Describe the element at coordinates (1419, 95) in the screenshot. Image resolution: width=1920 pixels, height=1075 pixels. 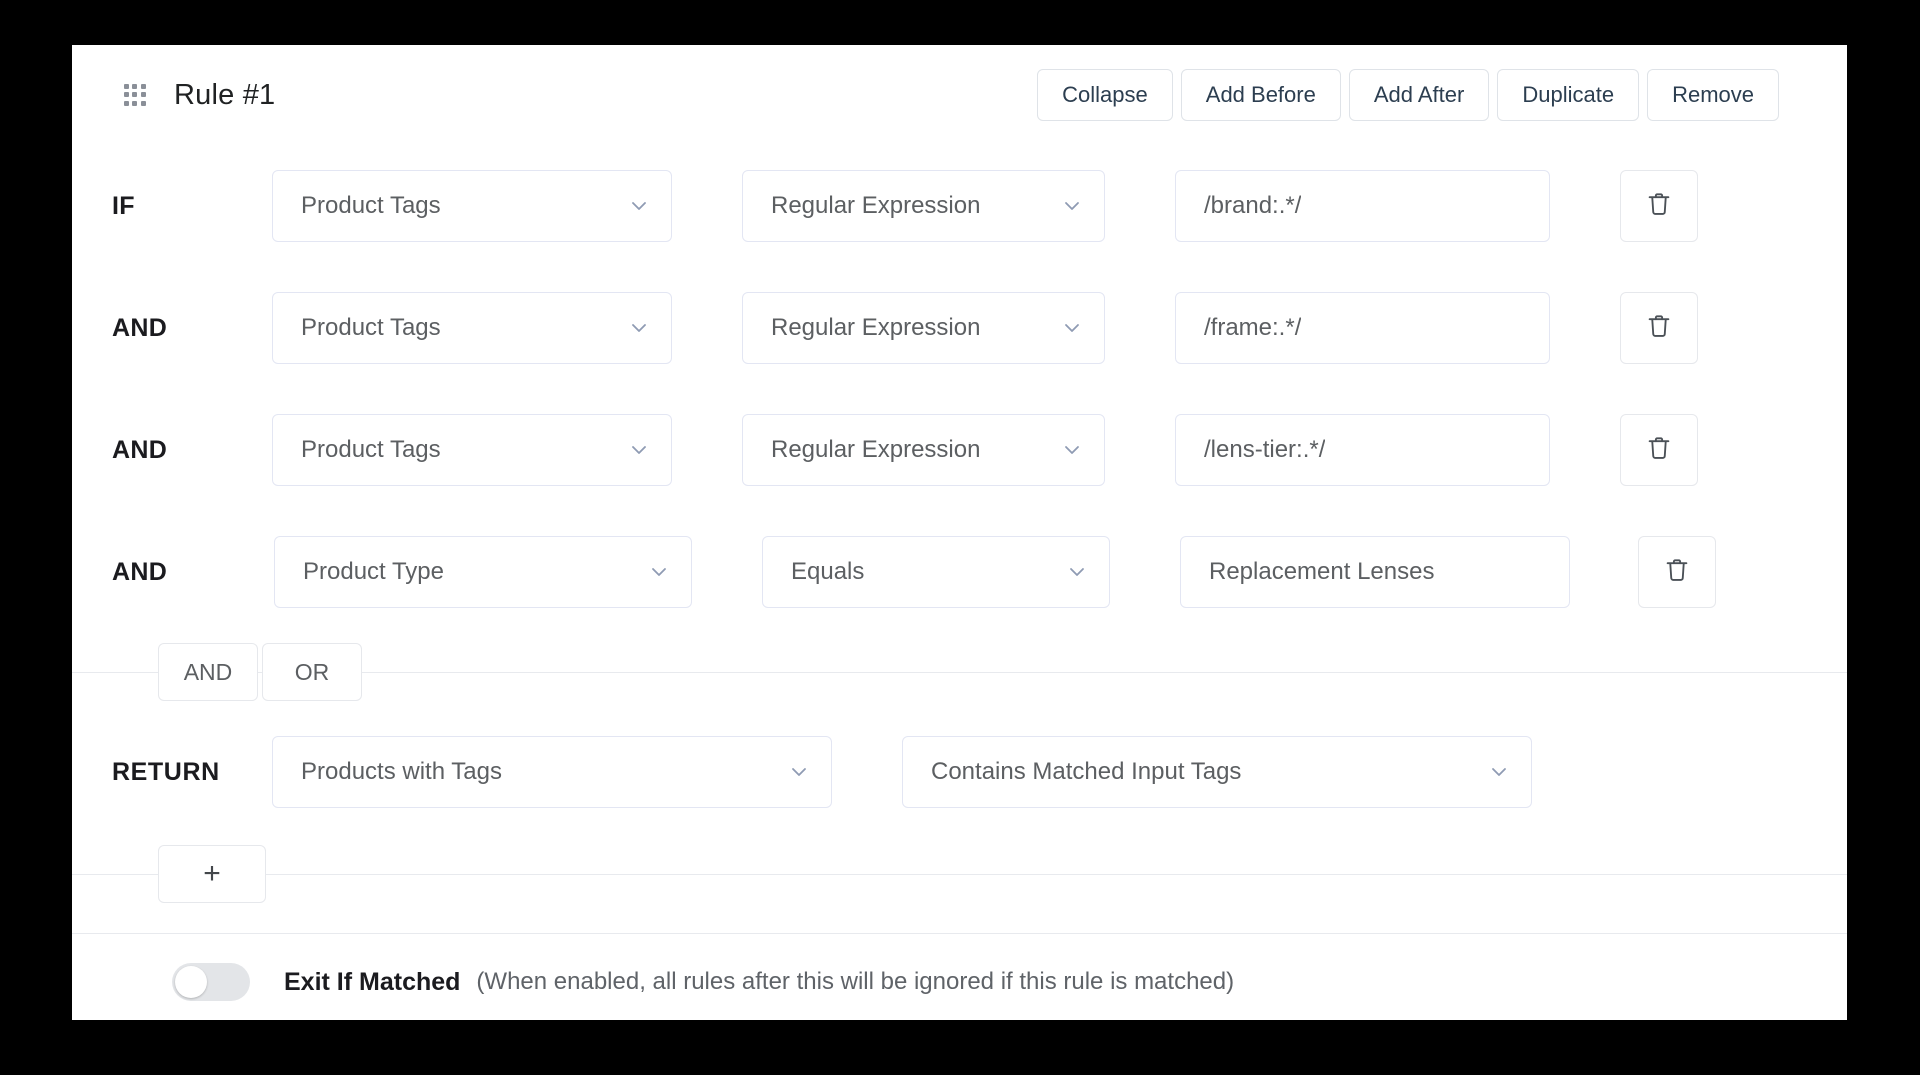
I see `add-after-button: Add After` at that location.